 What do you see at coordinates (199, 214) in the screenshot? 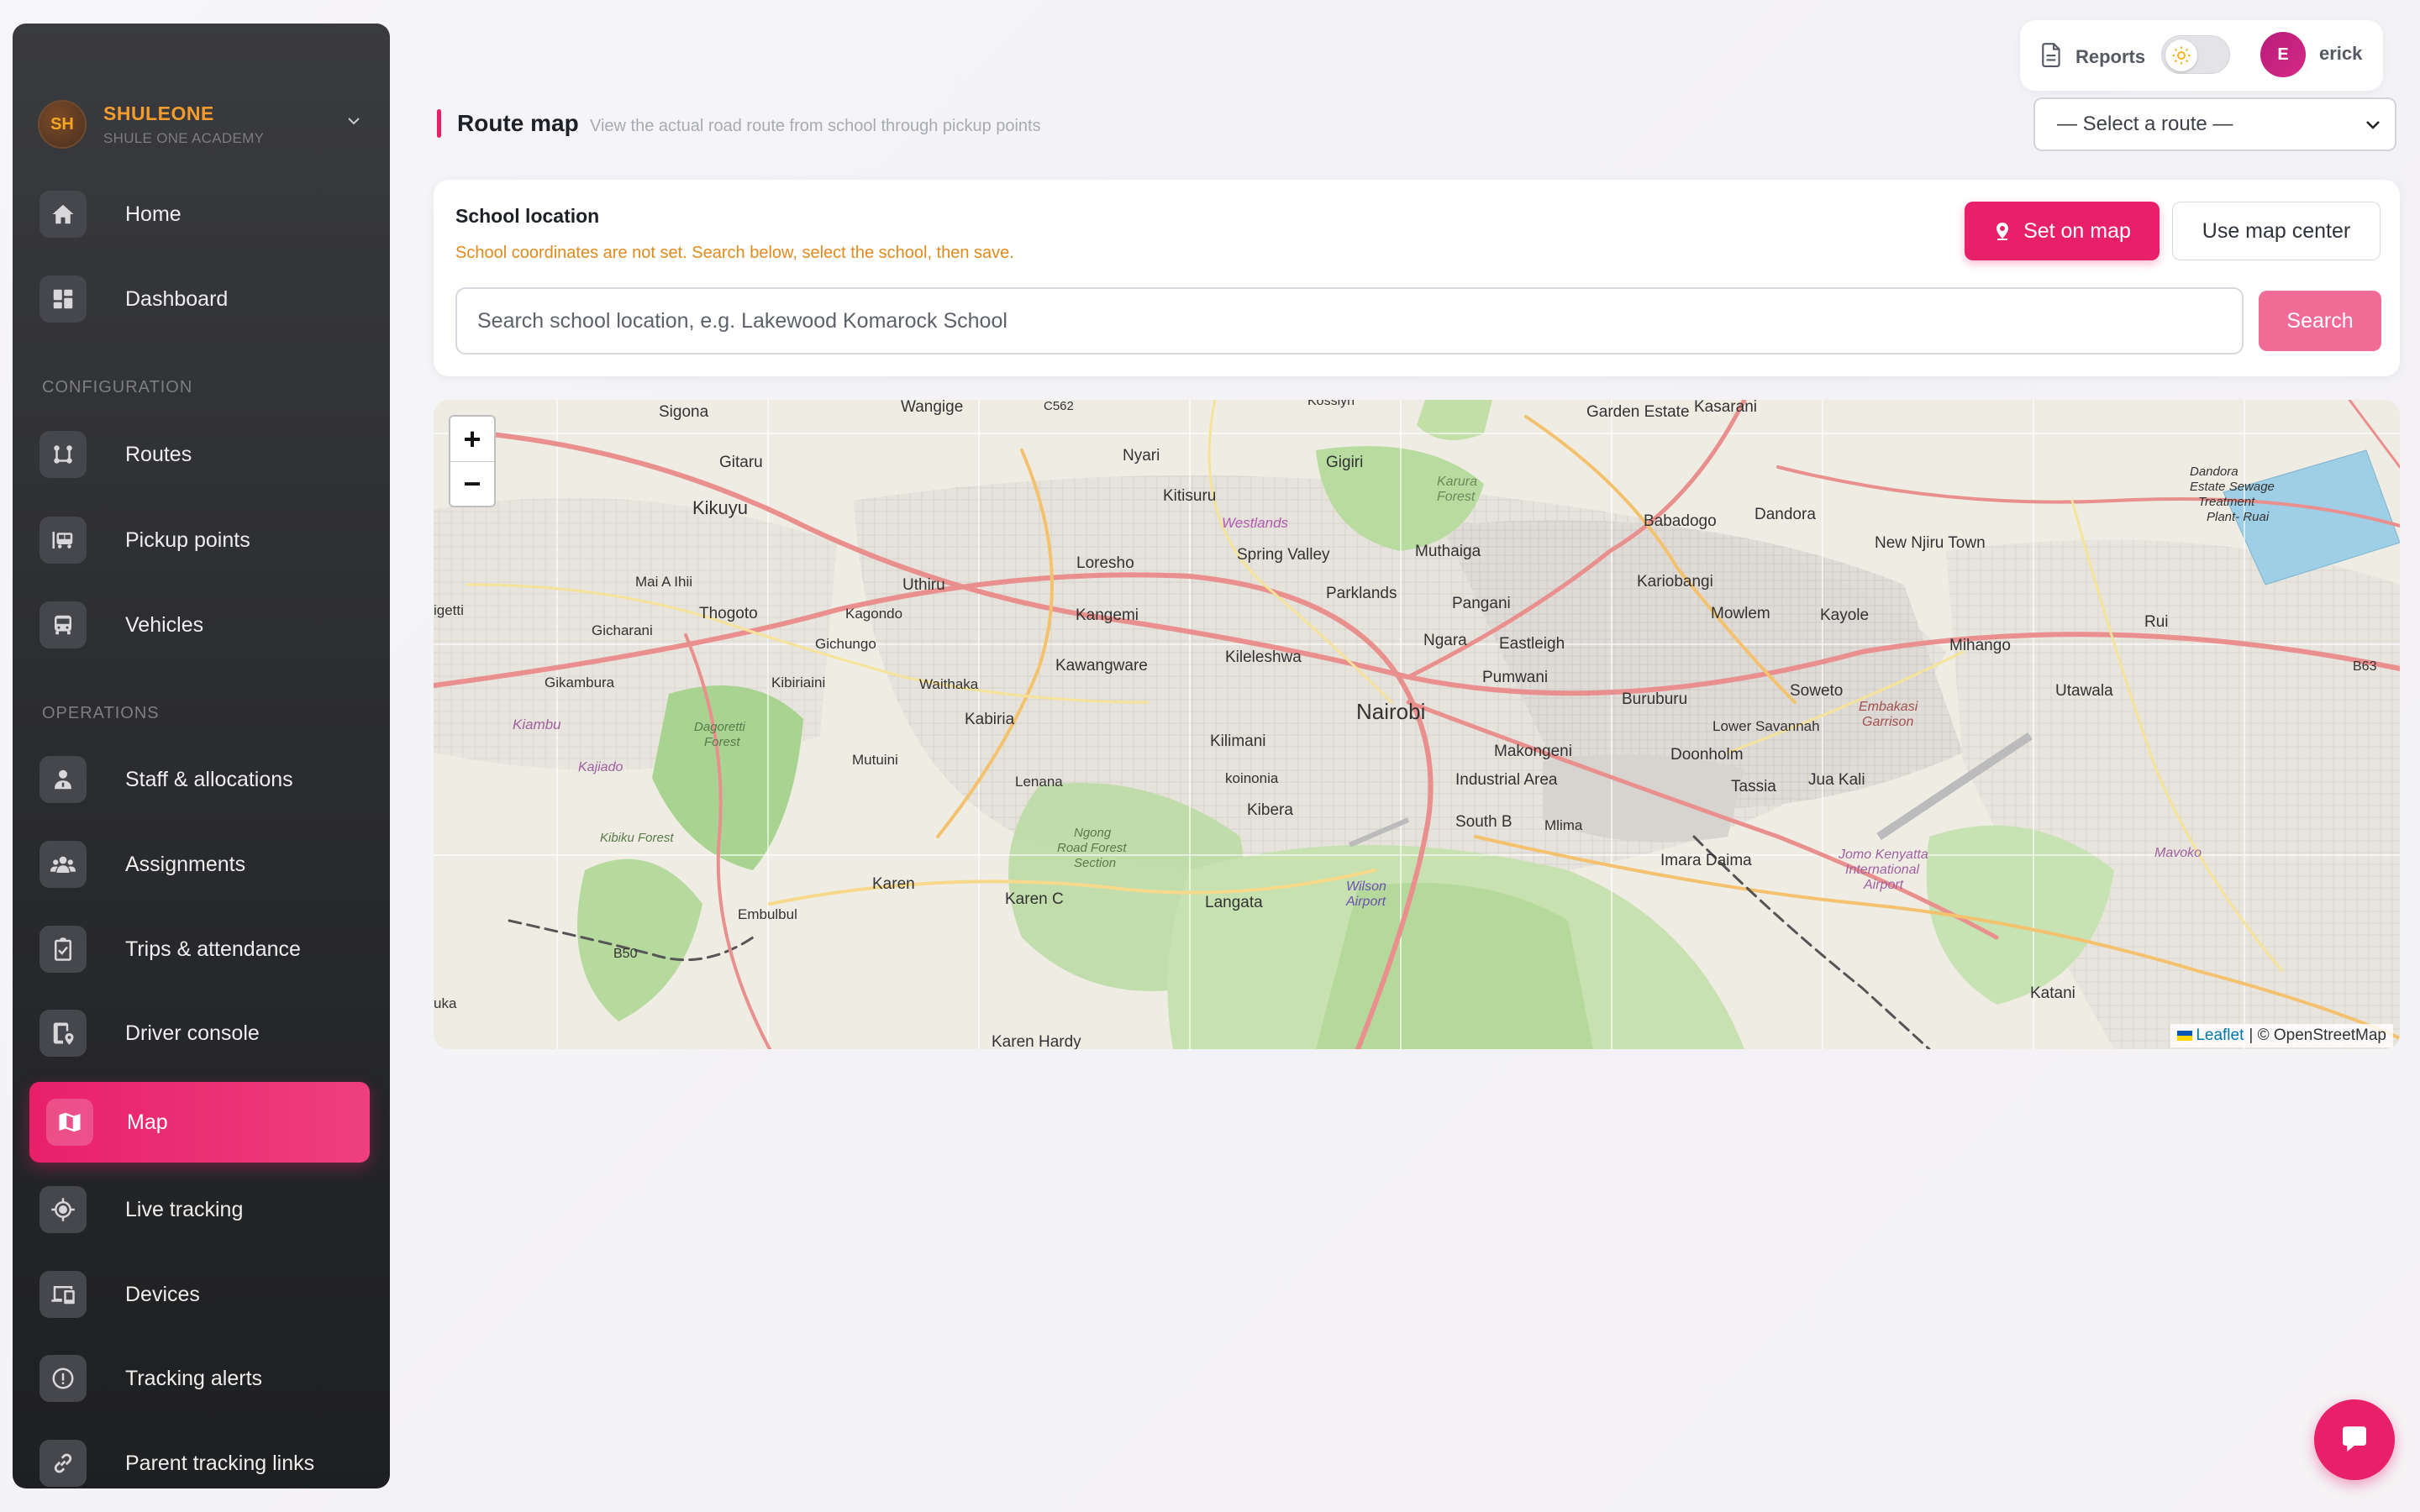
I see `sidebar-item-home: Home` at bounding box center [199, 214].